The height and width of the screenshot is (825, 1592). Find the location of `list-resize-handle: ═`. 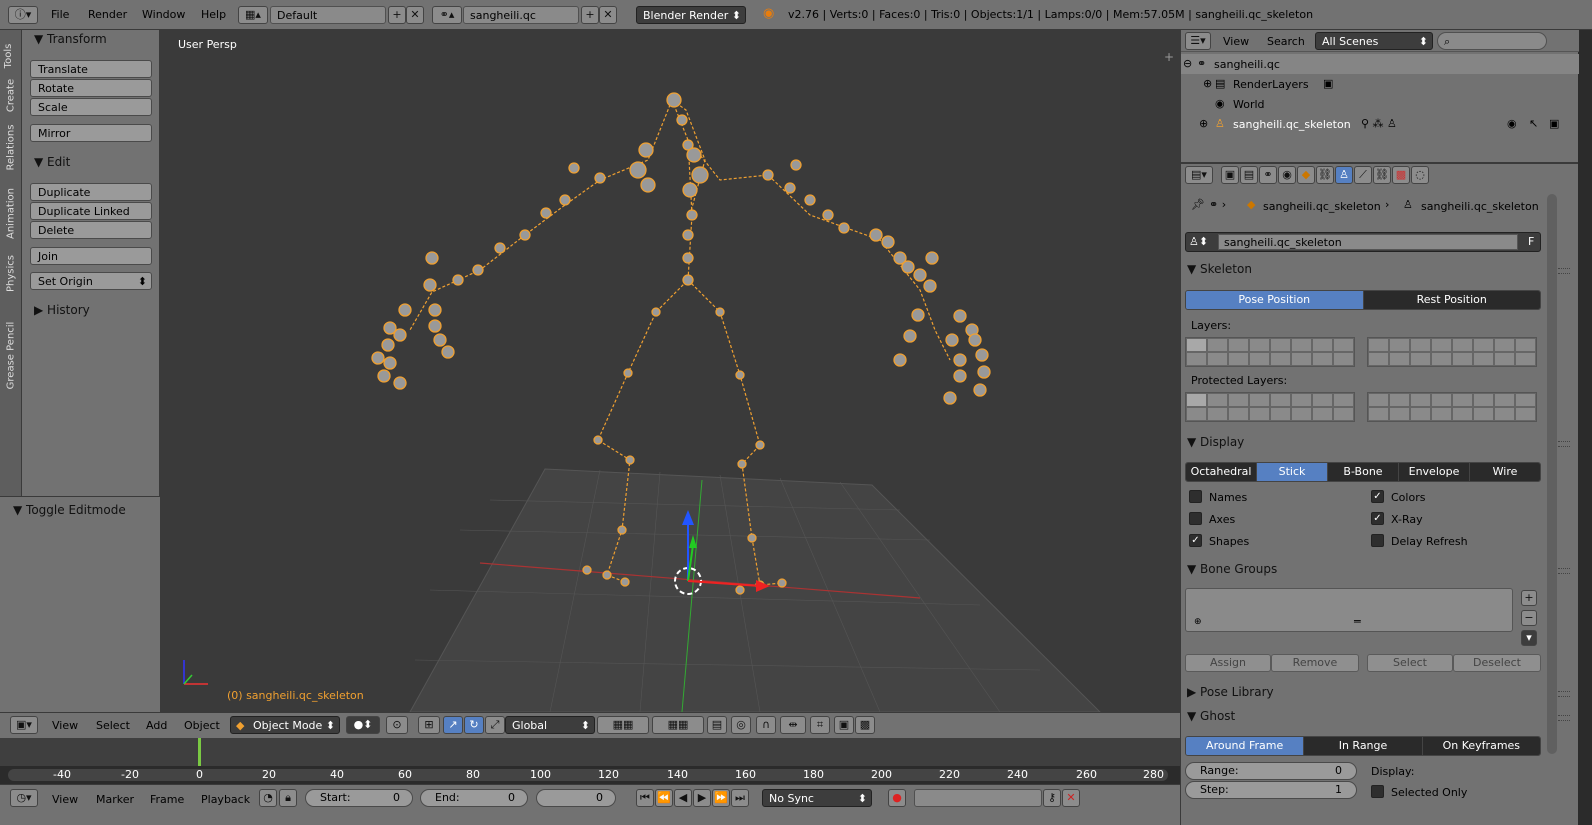

list-resize-handle: ═ is located at coordinates (1357, 621).